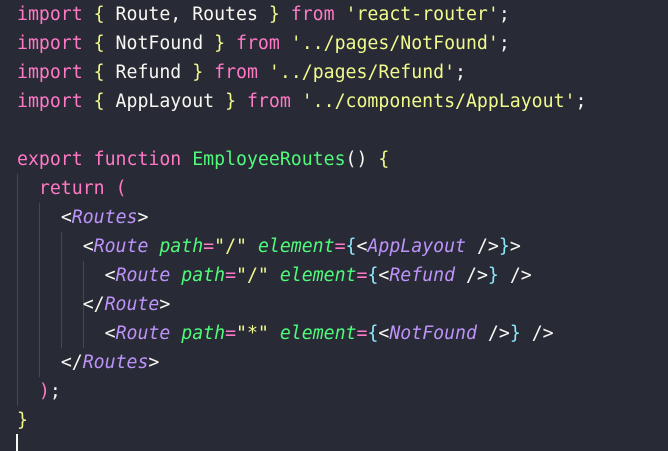  What do you see at coordinates (165, 101) in the screenshot?
I see `code-token-plain: AppLayout` at bounding box center [165, 101].